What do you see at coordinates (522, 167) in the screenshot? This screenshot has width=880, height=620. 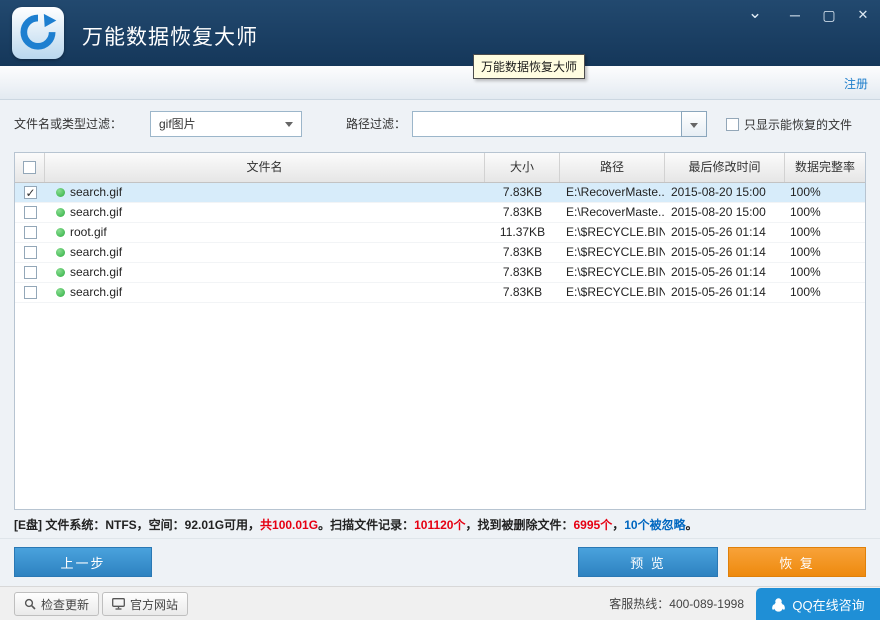 I see `col-header-size: 大小` at bounding box center [522, 167].